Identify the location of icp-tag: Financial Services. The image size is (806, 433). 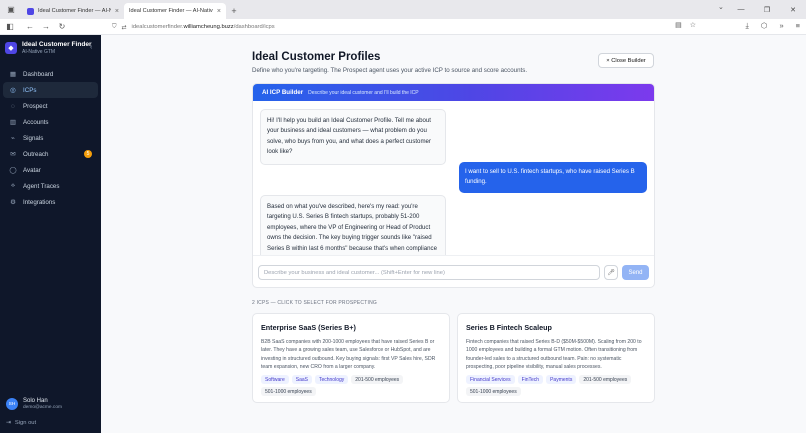
(490, 380).